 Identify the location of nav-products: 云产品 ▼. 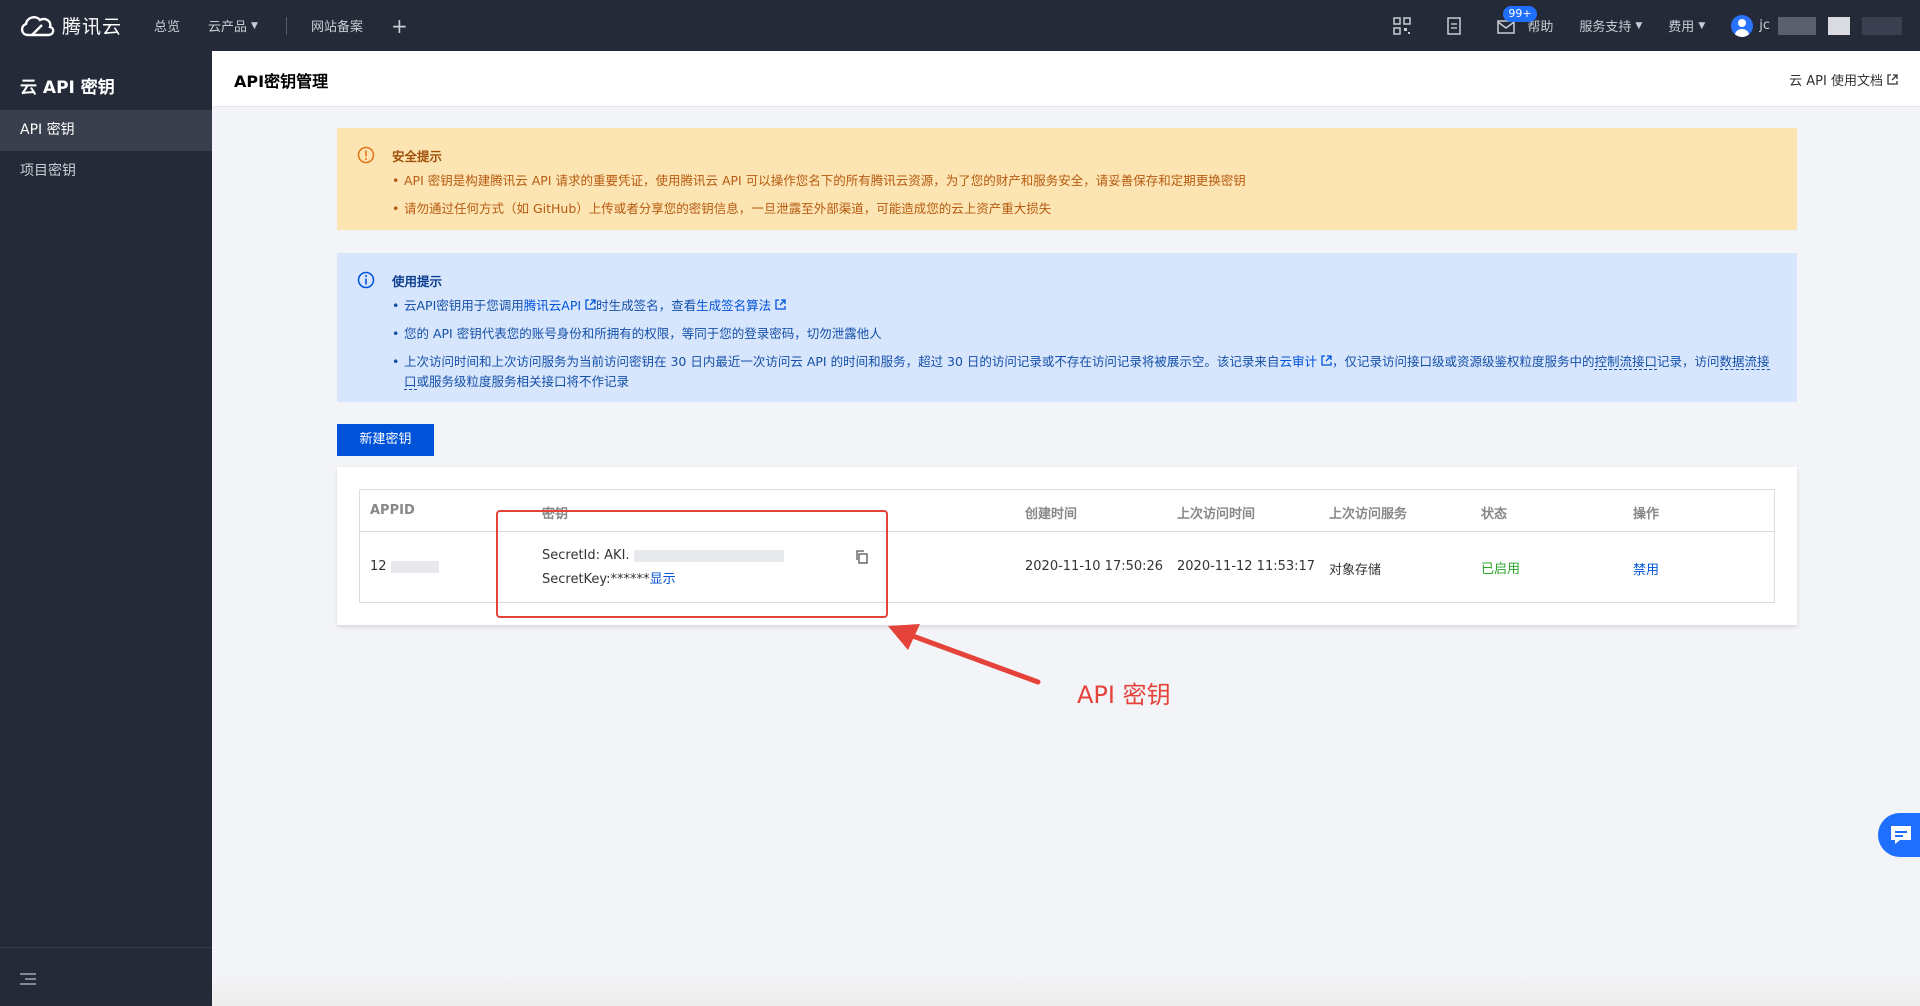
(233, 25).